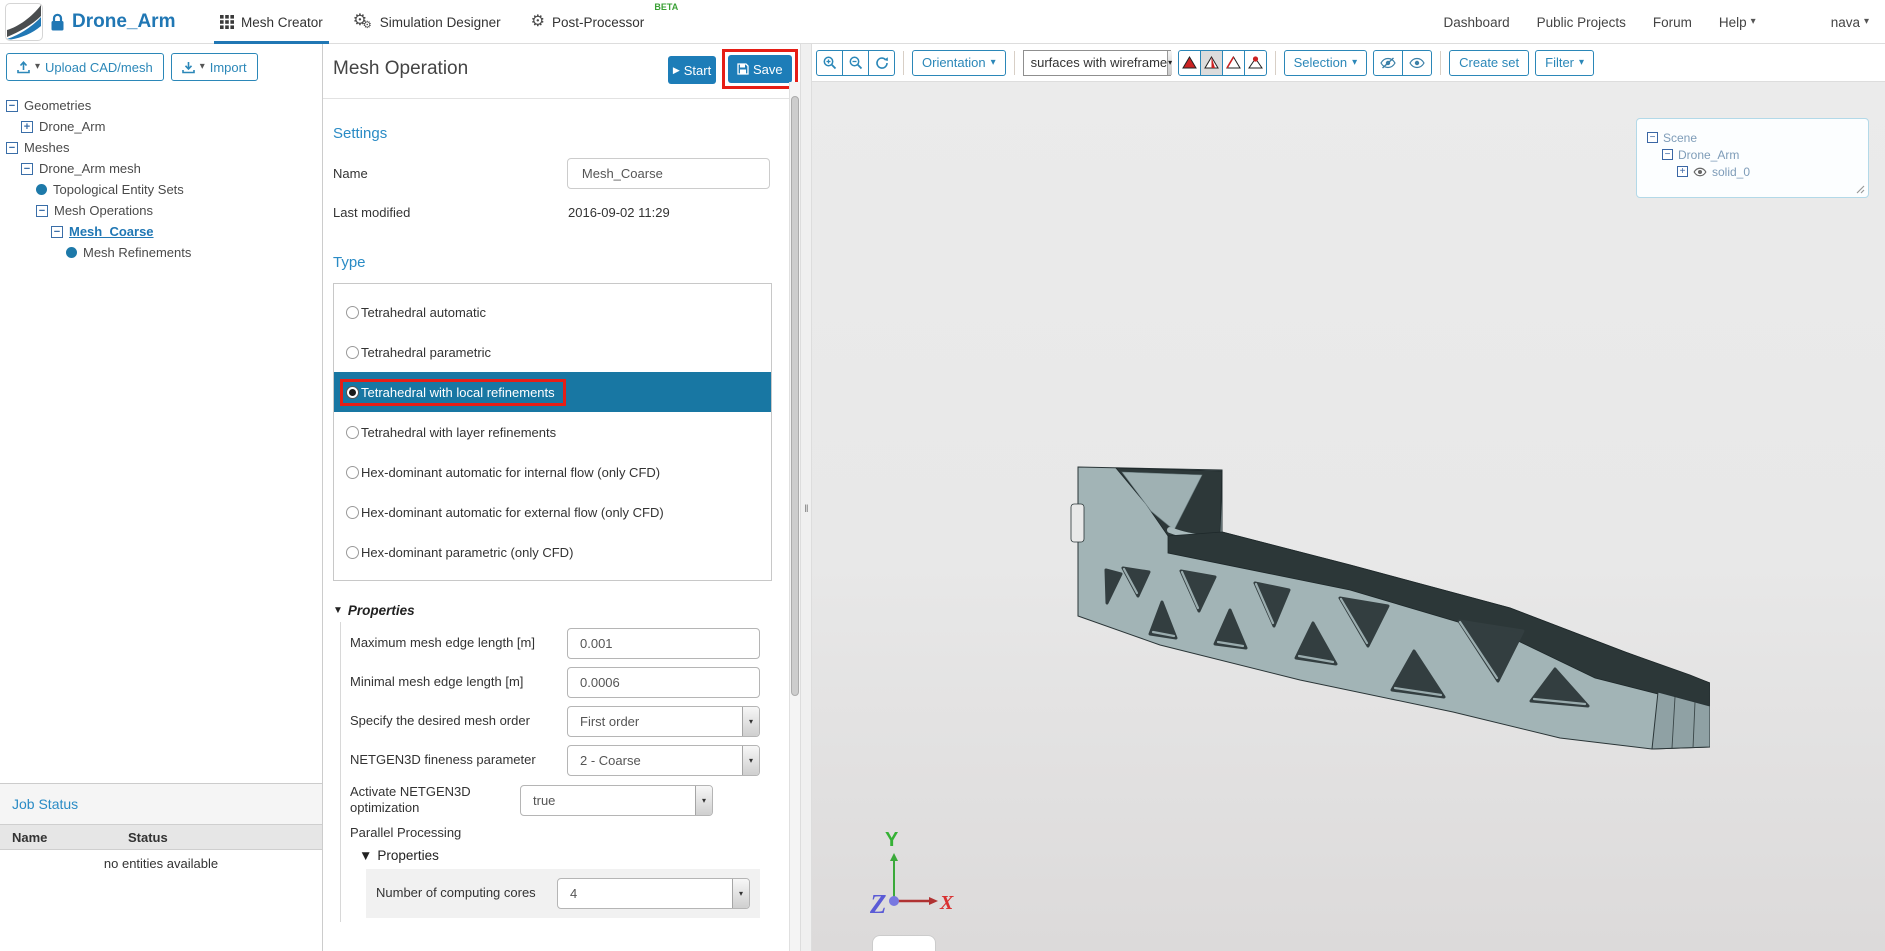 Image resolution: width=1885 pixels, height=951 pixels. What do you see at coordinates (878, 904) in the screenshot?
I see `z-axis-label: Z` at bounding box center [878, 904].